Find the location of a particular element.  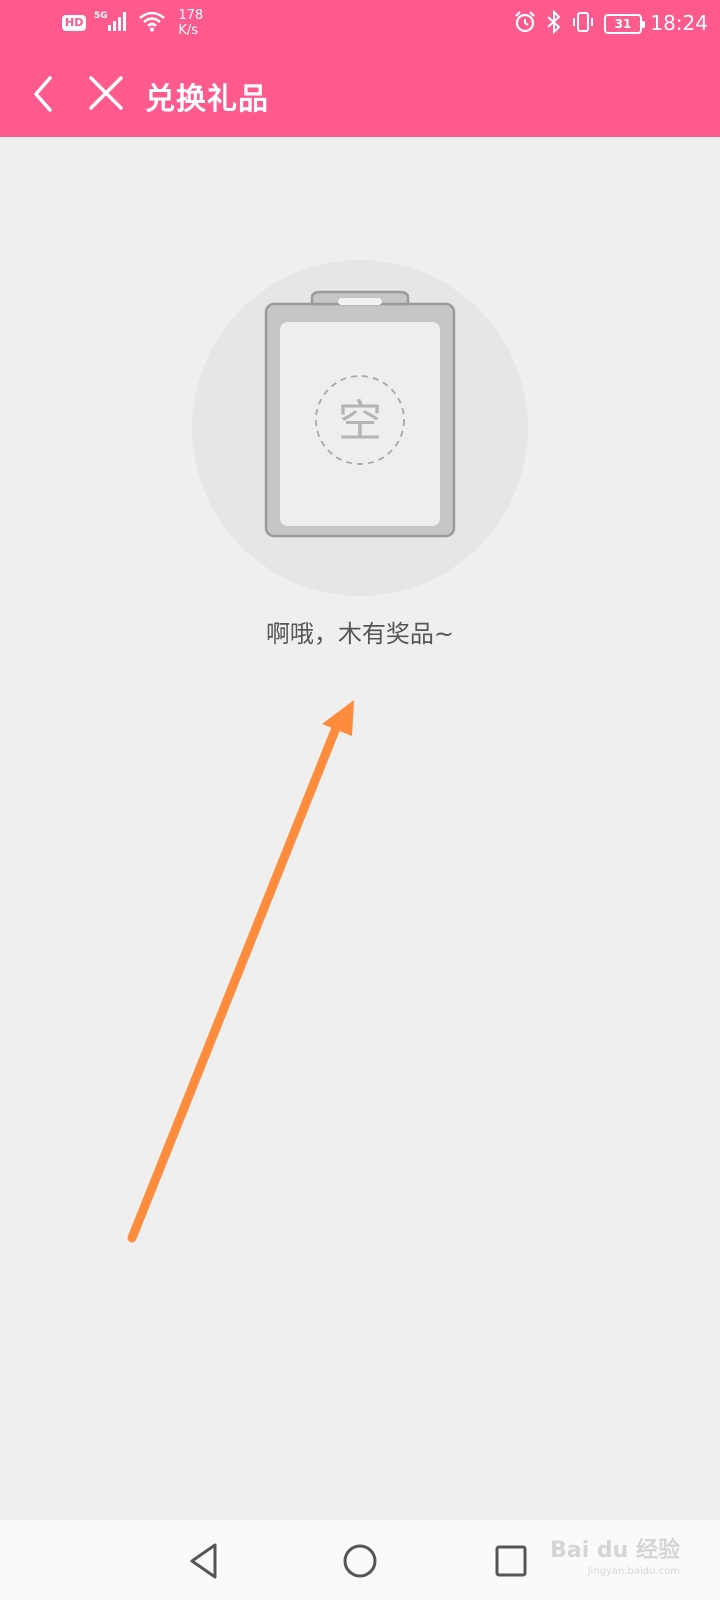

net-speed-unit: K/s is located at coordinates (188, 30).